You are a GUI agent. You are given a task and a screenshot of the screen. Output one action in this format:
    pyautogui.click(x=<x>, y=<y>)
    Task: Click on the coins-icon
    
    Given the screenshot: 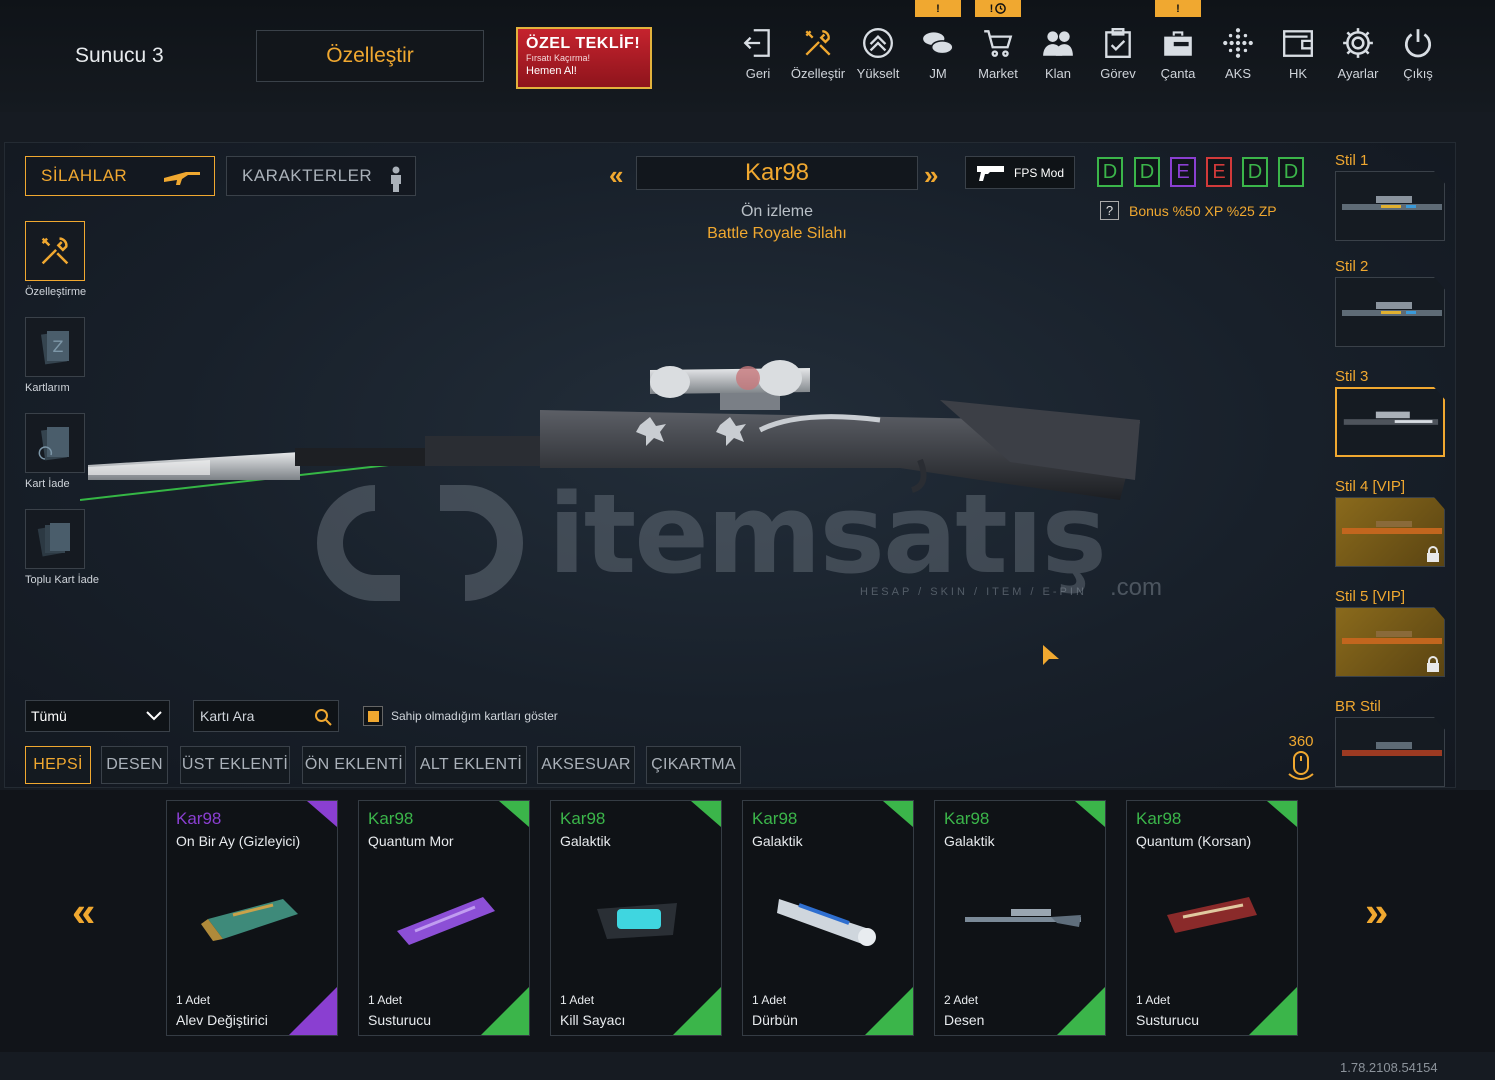 What is the action you would take?
    pyautogui.click(x=938, y=43)
    